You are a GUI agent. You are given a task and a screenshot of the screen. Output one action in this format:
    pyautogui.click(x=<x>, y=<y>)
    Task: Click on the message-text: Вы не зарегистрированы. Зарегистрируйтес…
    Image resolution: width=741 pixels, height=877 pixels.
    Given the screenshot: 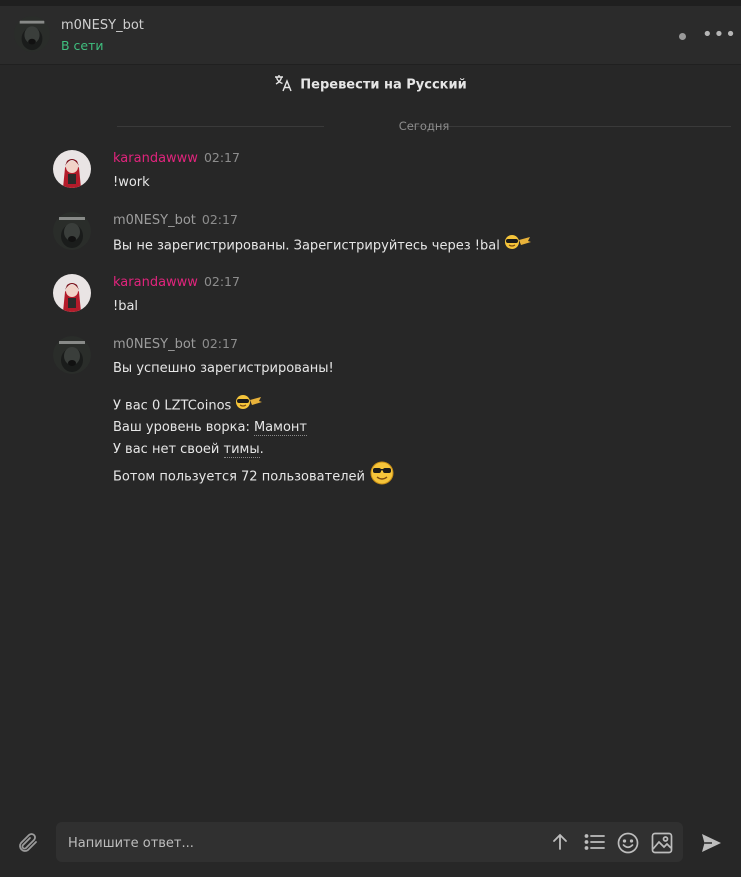 What is the action you would take?
    pyautogui.click(x=322, y=246)
    